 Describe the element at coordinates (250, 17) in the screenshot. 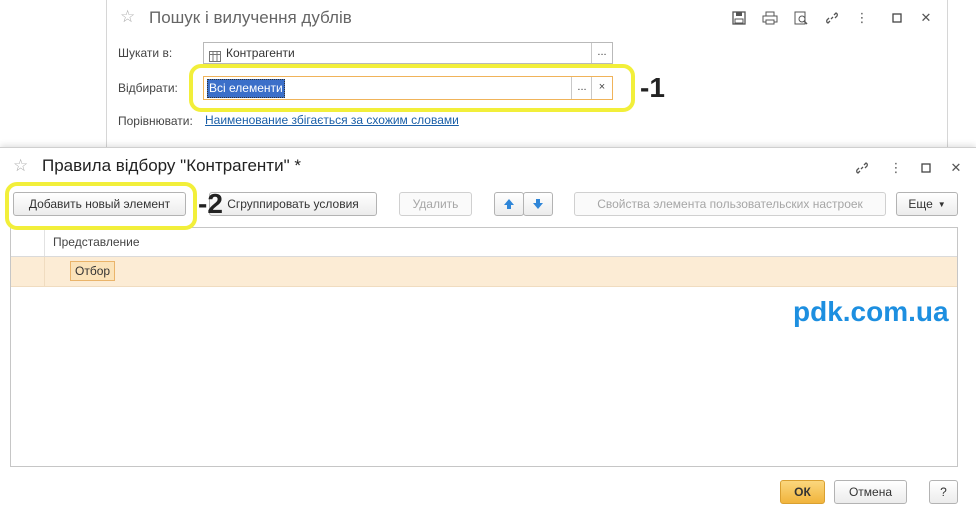

I see `bg-window-title: Пошук і вилучення дублів` at that location.